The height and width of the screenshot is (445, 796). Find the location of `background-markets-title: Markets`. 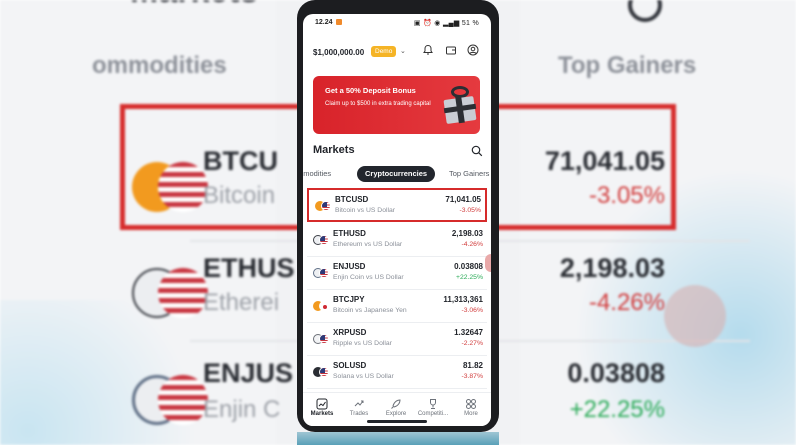

background-markets-title: Markets is located at coordinates (194, 5).